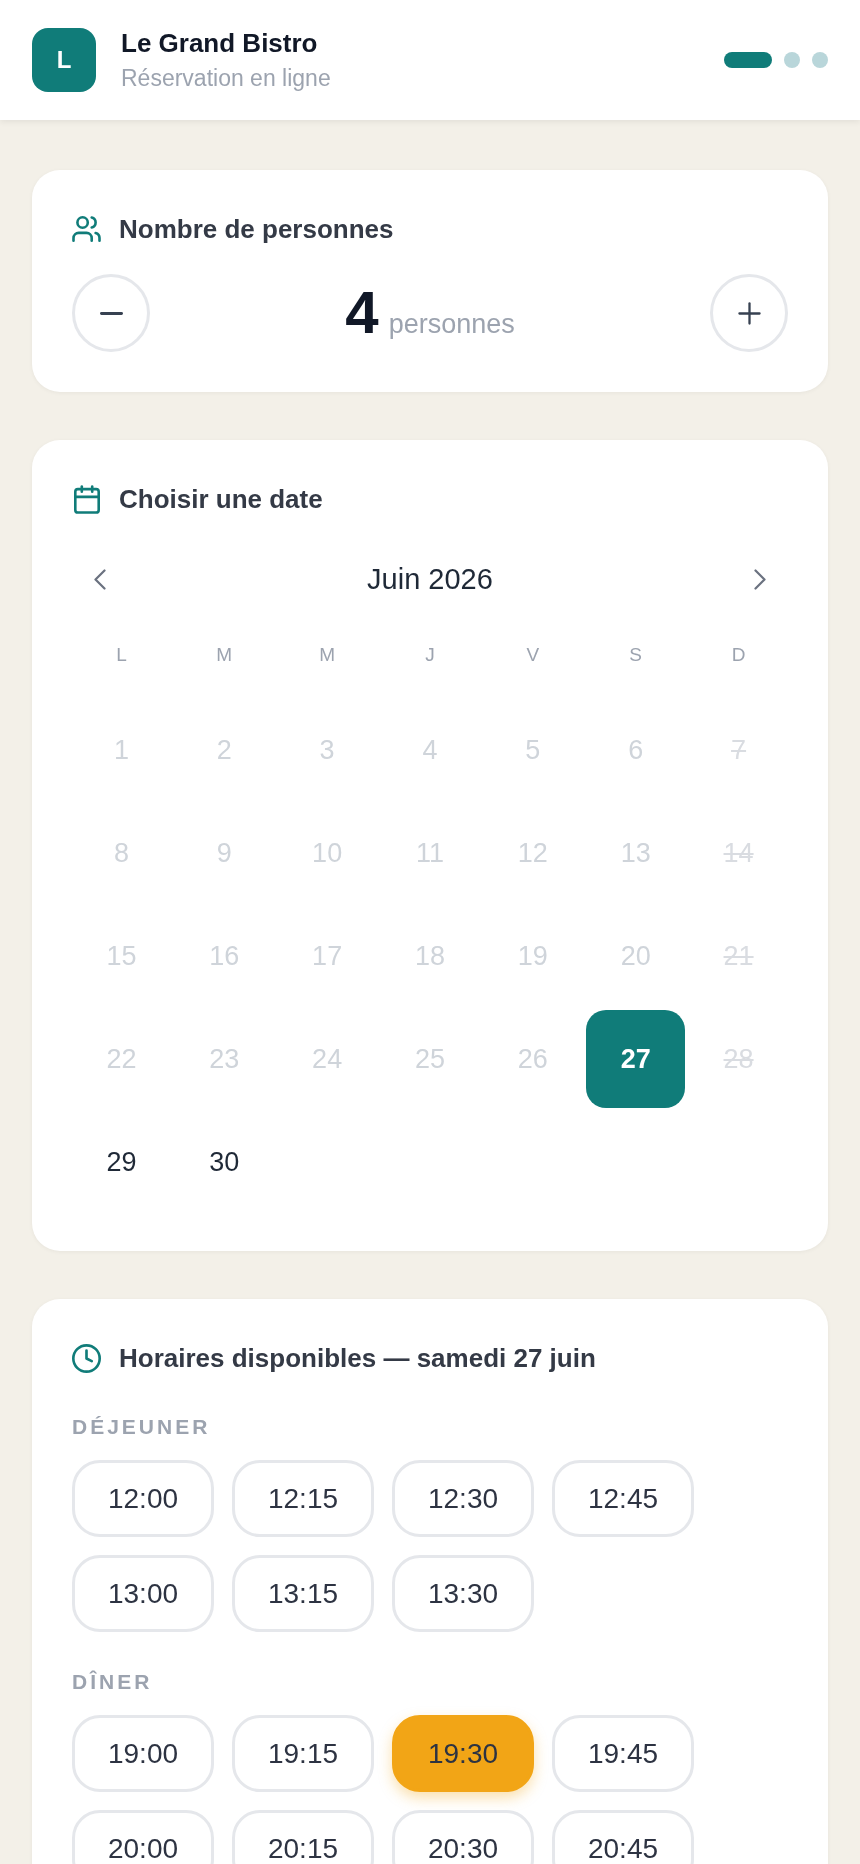 The width and height of the screenshot is (860, 1864). Describe the element at coordinates (111, 313) in the screenshot. I see `minus-icon` at that location.